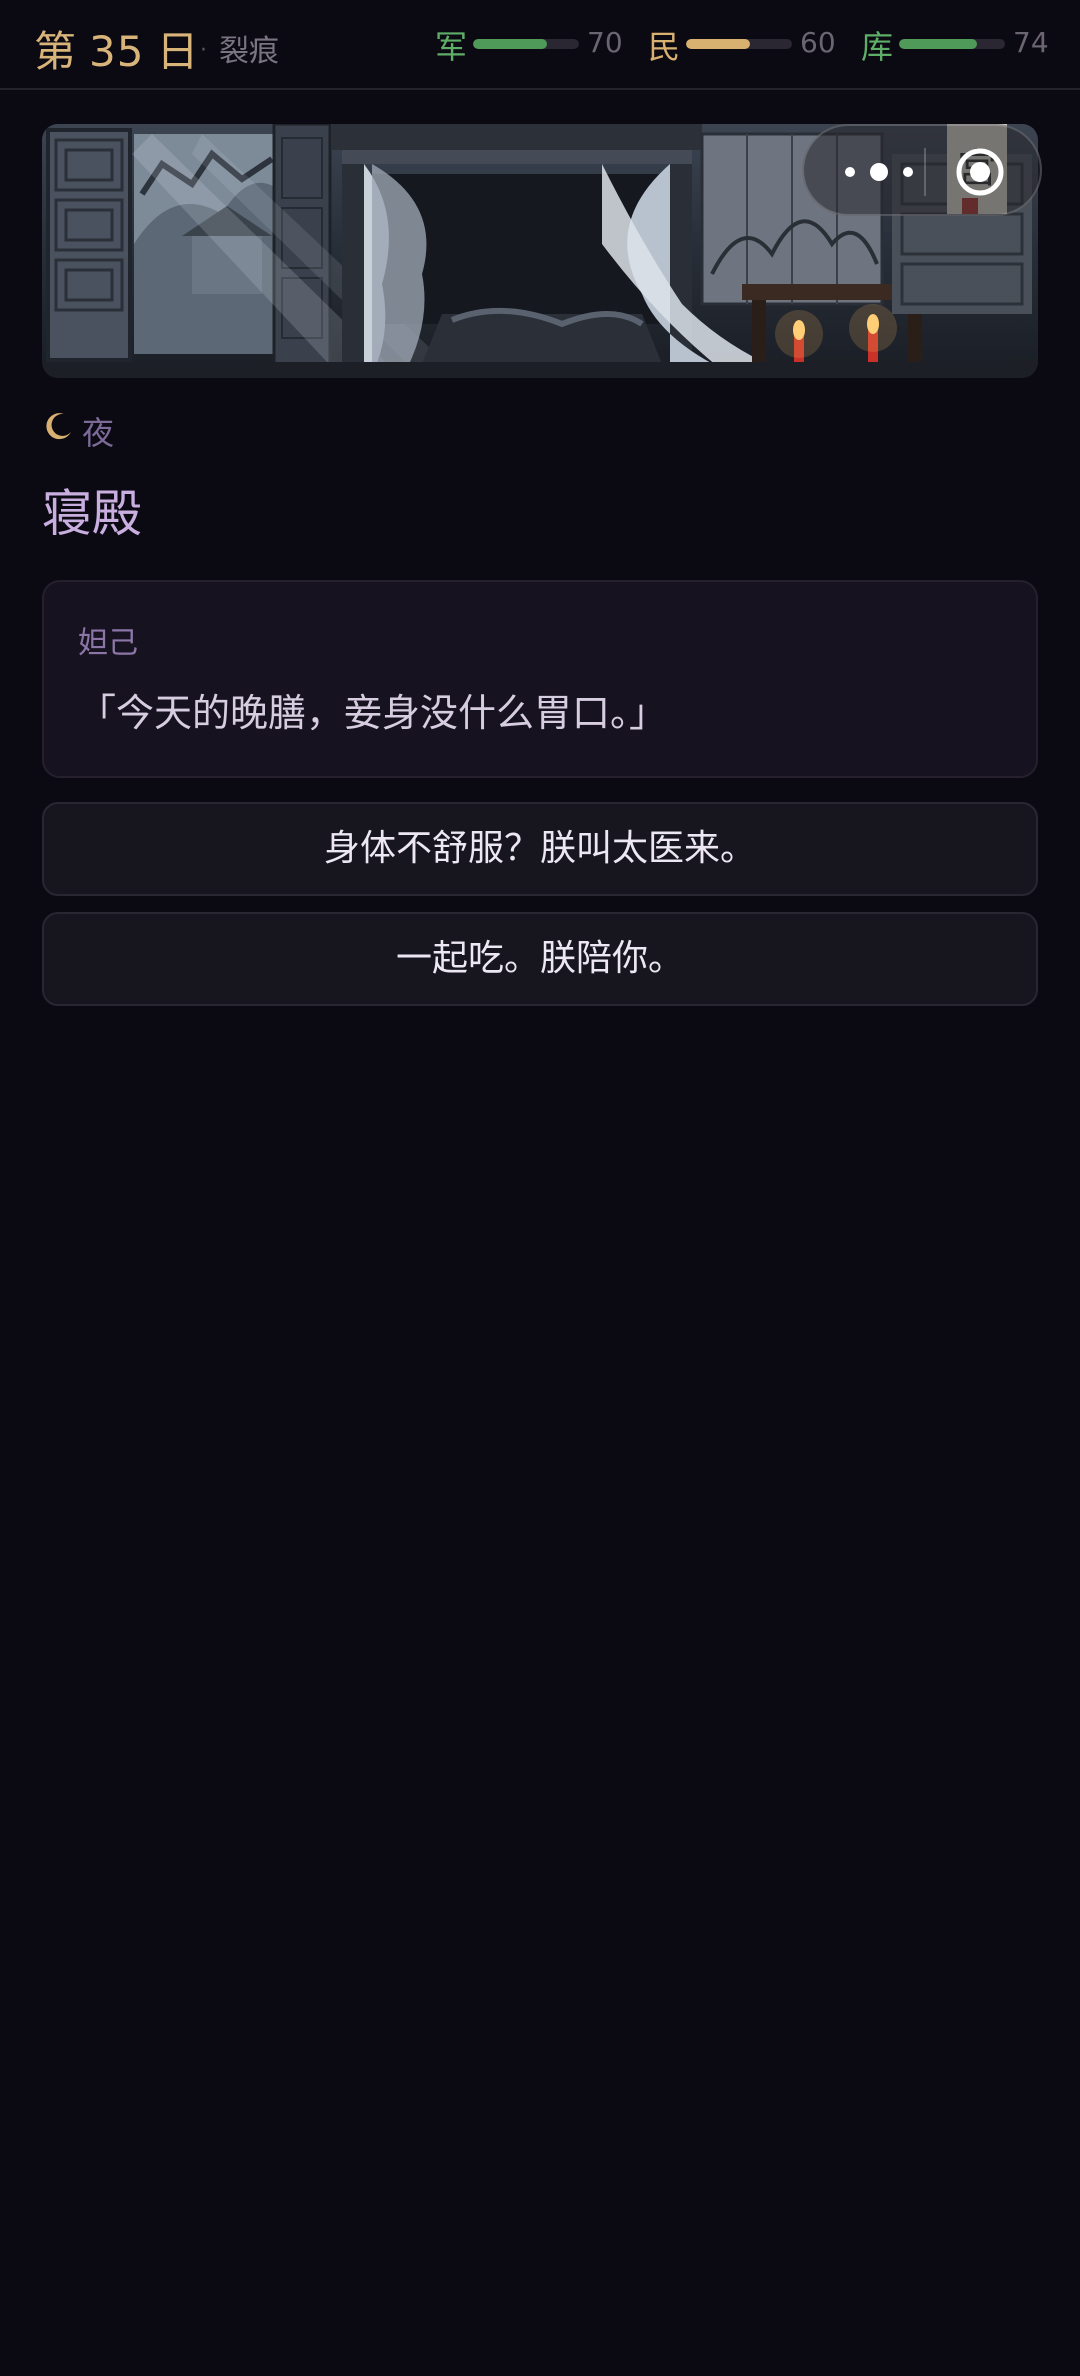 This screenshot has width=1080, height=2376. I want to click on time-of-day-label: 夜, so click(98, 433).